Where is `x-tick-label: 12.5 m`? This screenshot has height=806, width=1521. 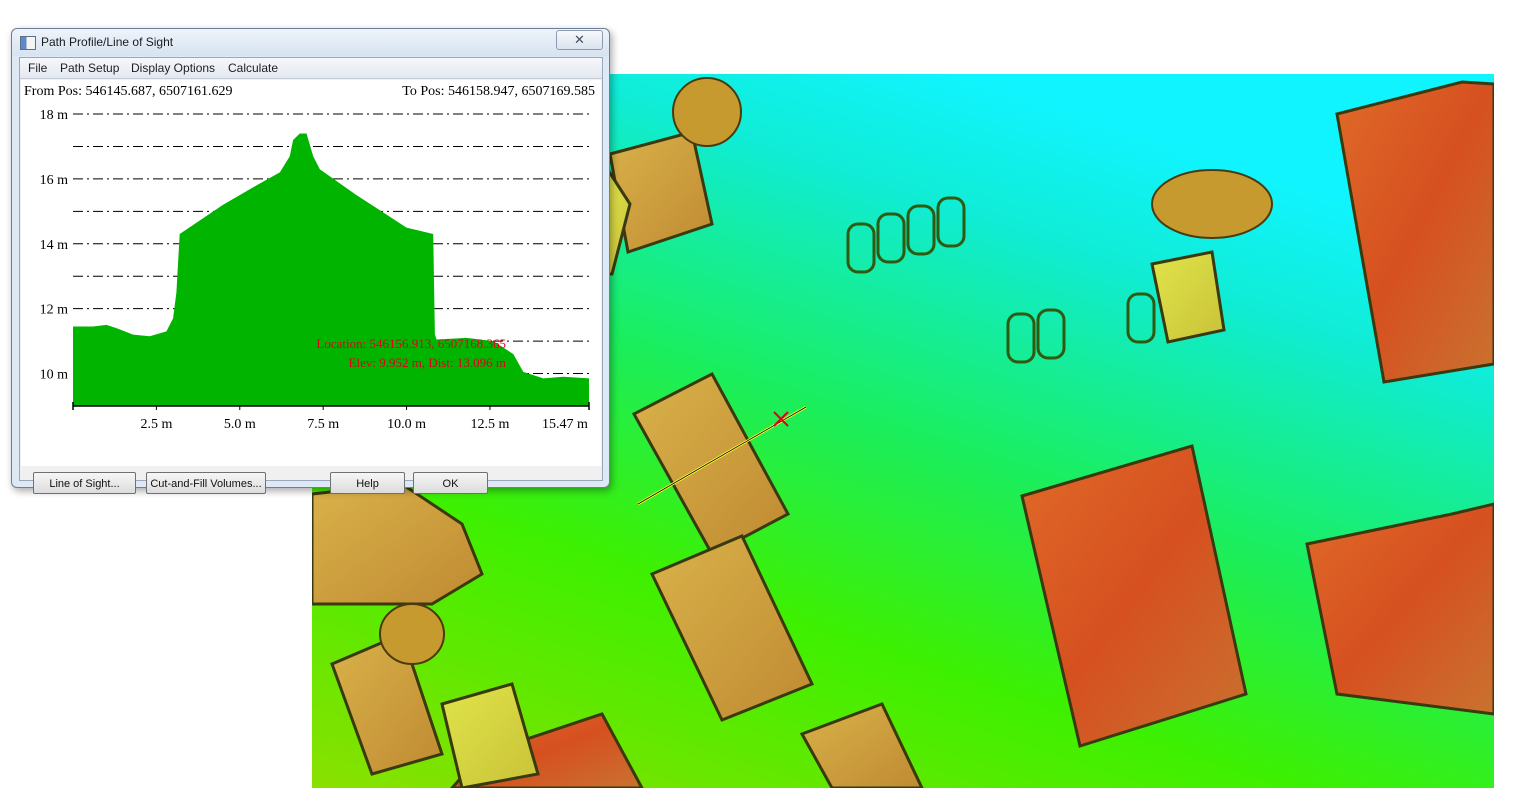
x-tick-label: 12.5 m is located at coordinates (489, 424).